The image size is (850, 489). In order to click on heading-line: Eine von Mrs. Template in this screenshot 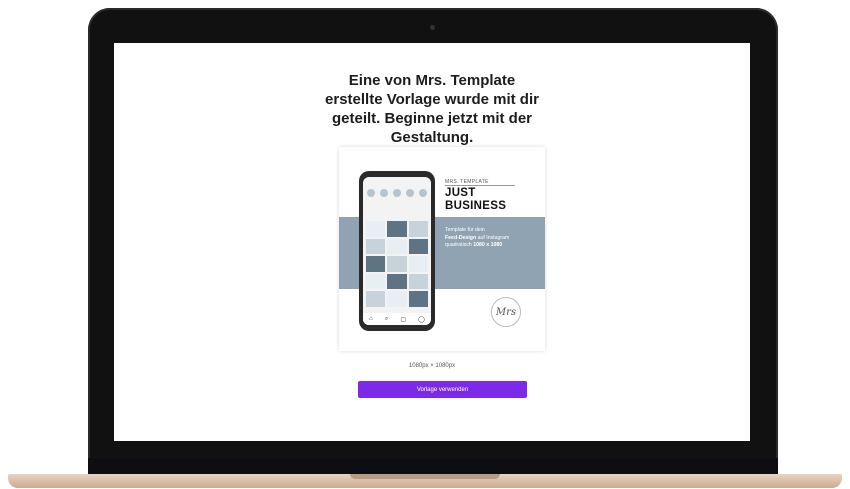, I will do `click(432, 80)`.